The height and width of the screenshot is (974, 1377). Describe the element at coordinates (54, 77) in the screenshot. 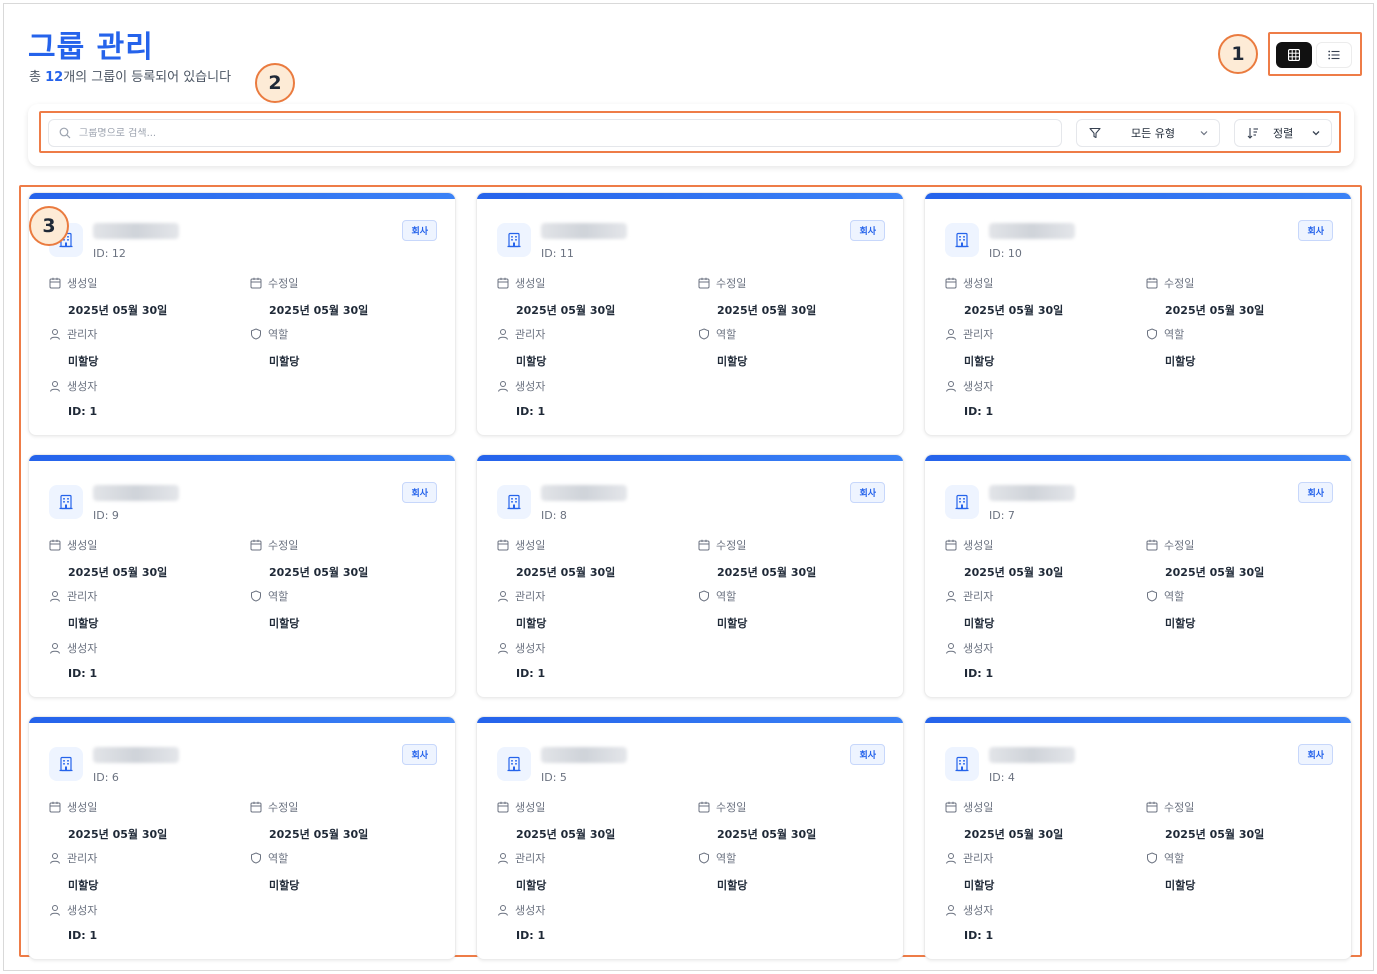

I see `group-count: 12` at that location.